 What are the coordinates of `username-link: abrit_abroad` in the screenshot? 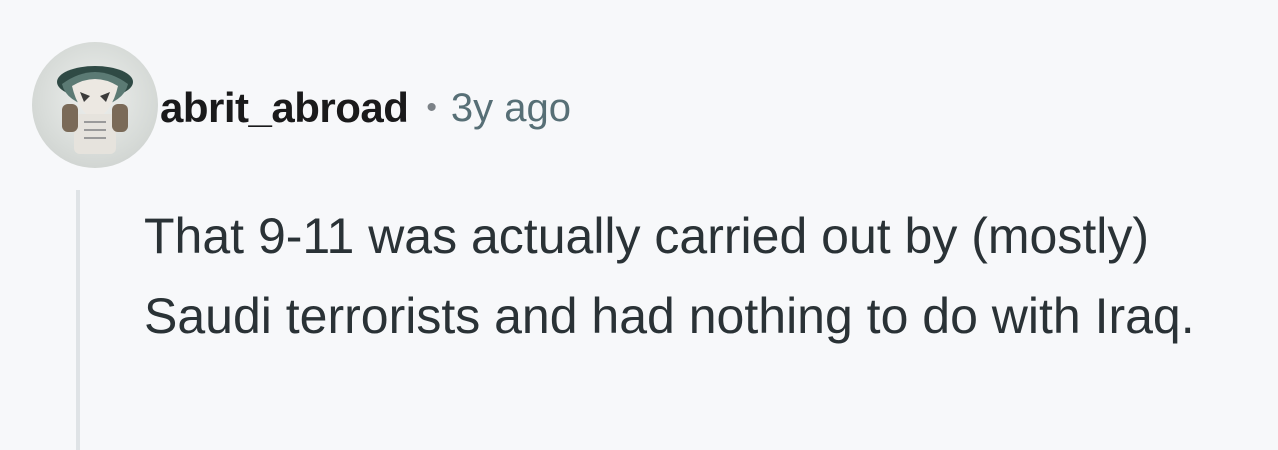 It's located at (284, 108).